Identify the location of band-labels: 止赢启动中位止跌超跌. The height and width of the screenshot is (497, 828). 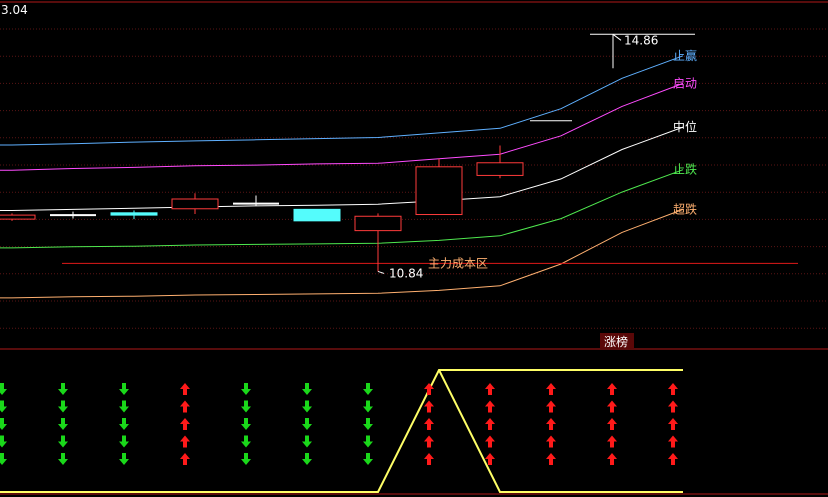
(685, 132).